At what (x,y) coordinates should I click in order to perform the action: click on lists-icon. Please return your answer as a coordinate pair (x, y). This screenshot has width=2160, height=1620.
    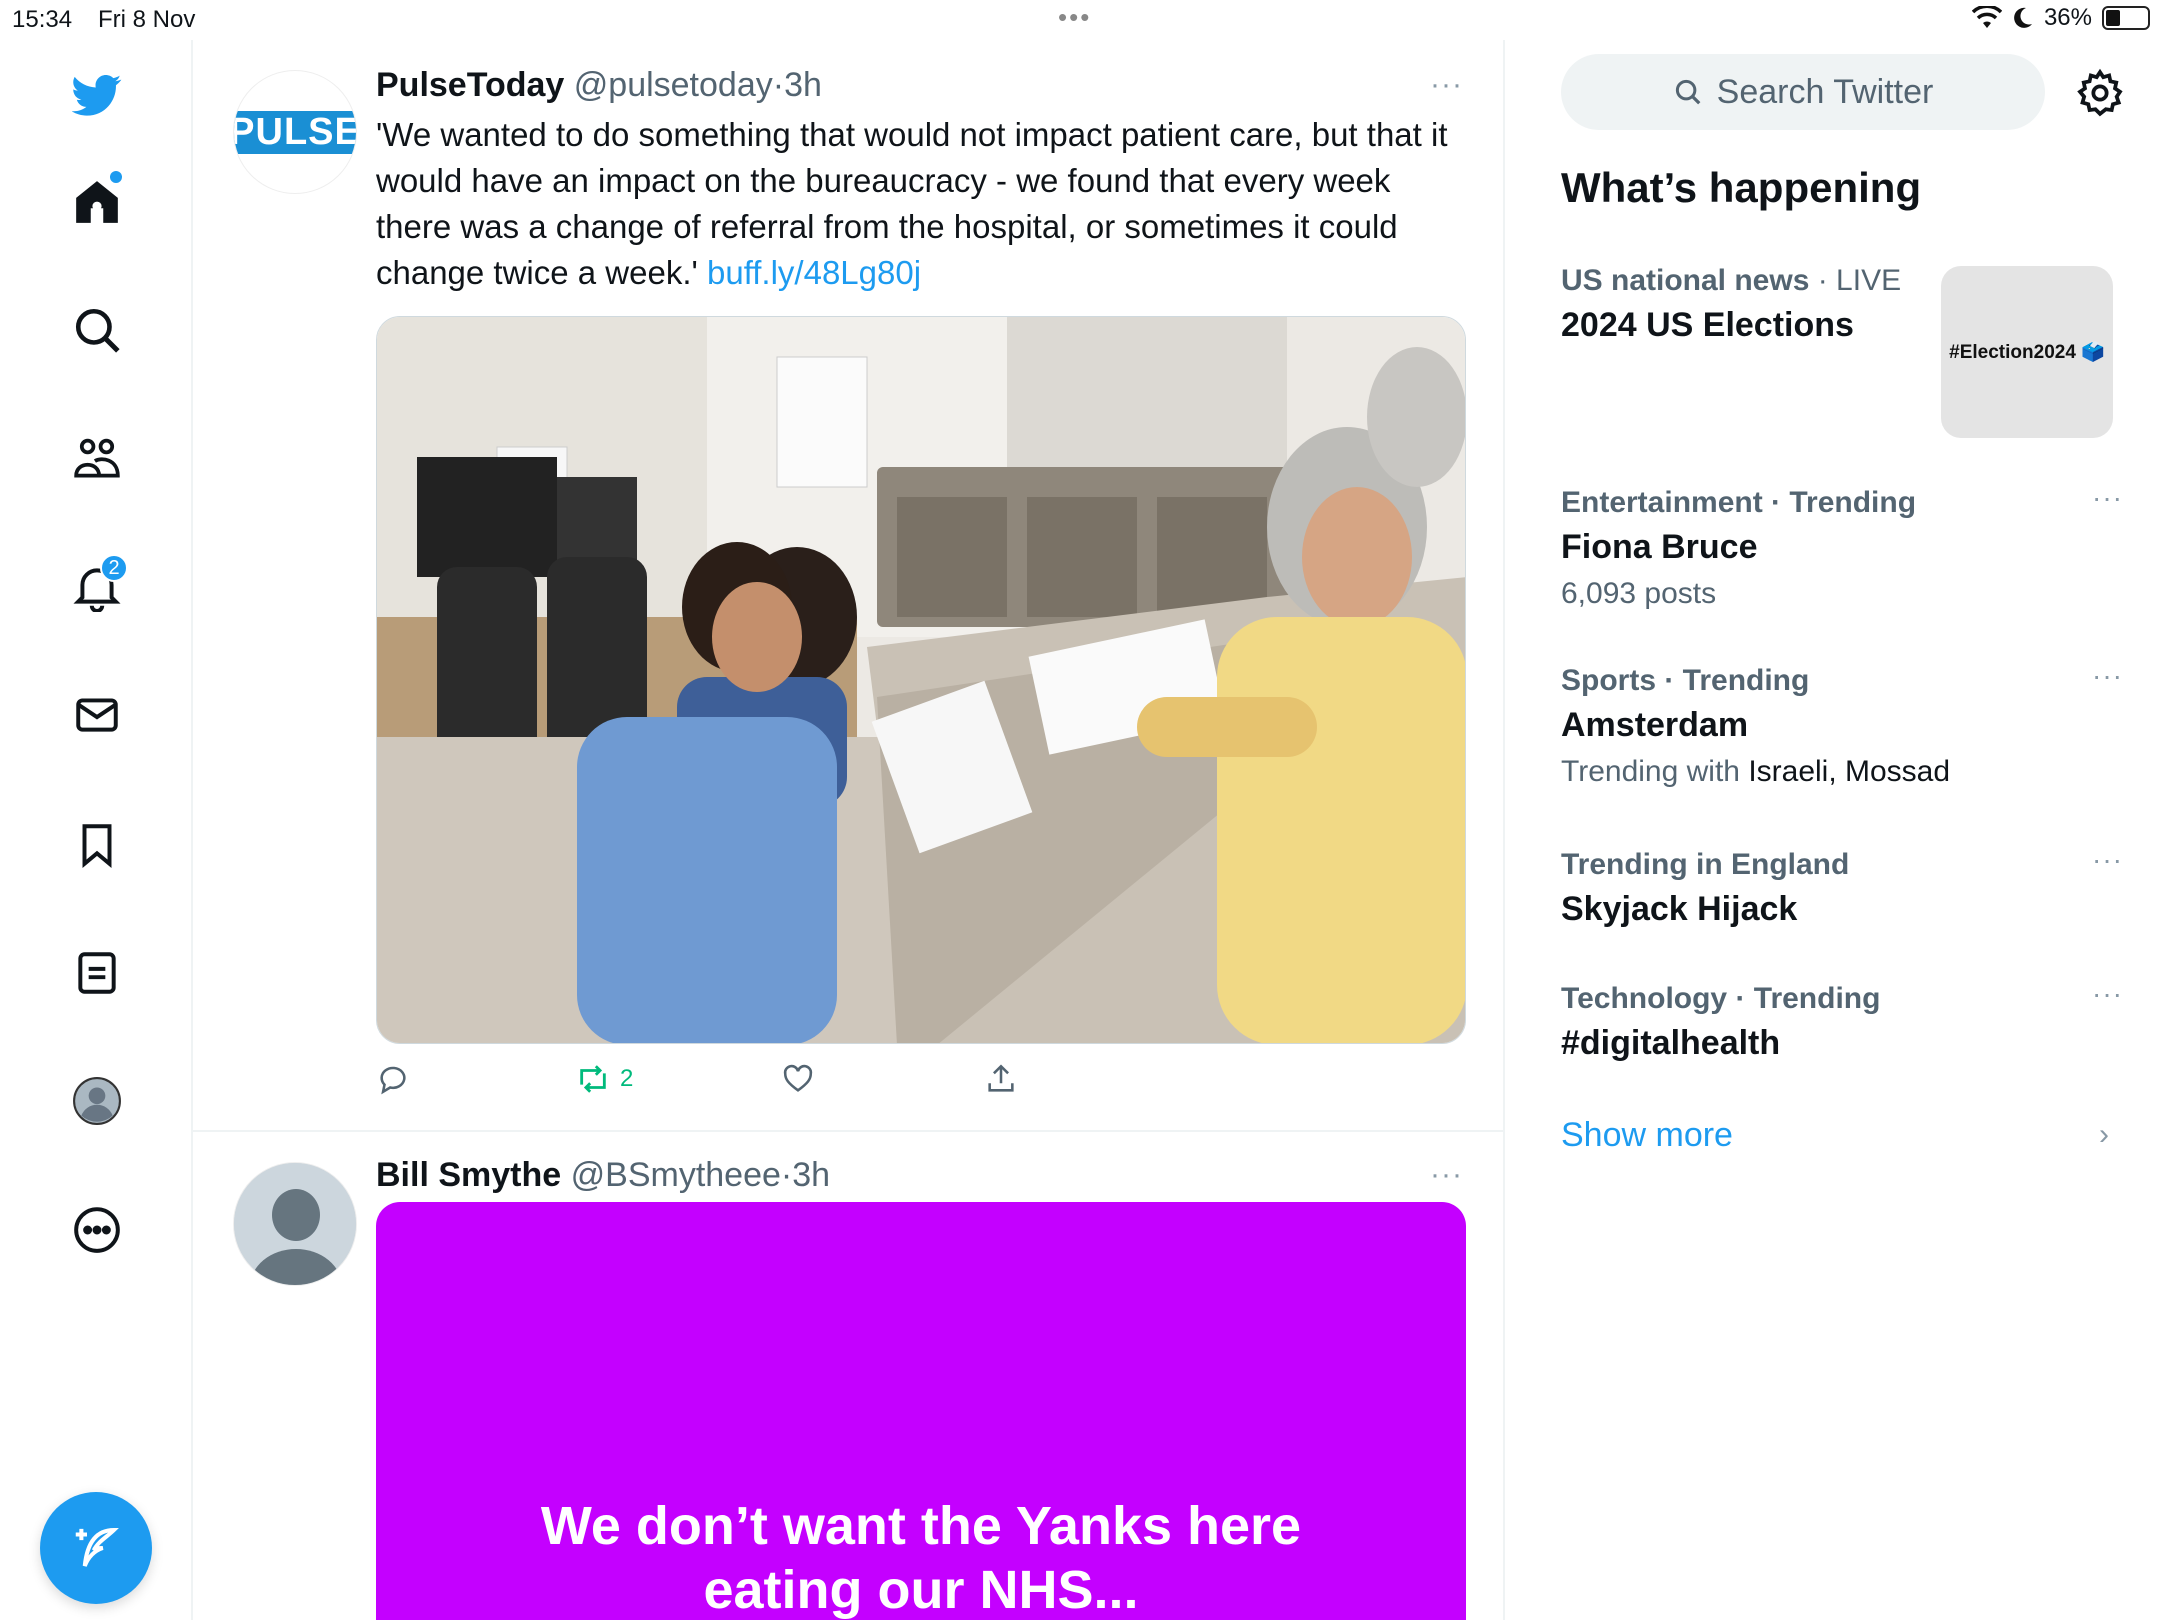
    Looking at the image, I should click on (97, 973).